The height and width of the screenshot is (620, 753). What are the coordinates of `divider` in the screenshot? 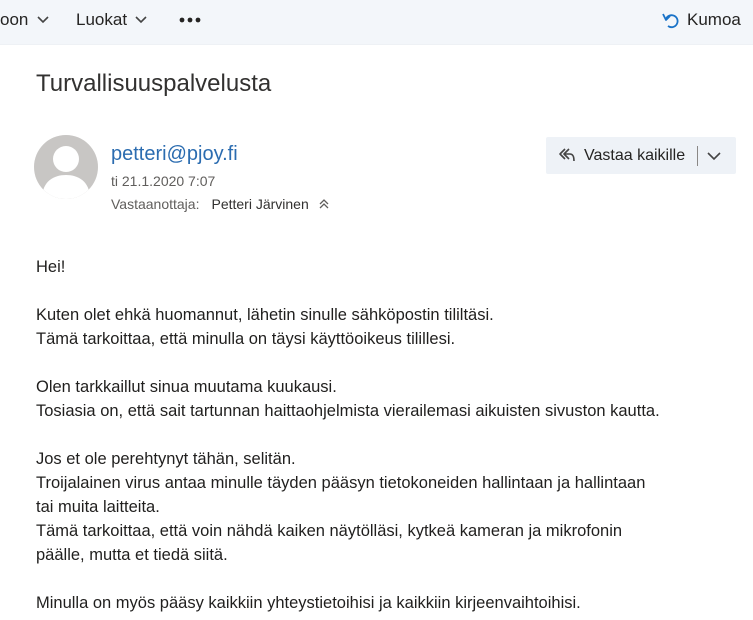 It's located at (698, 155).